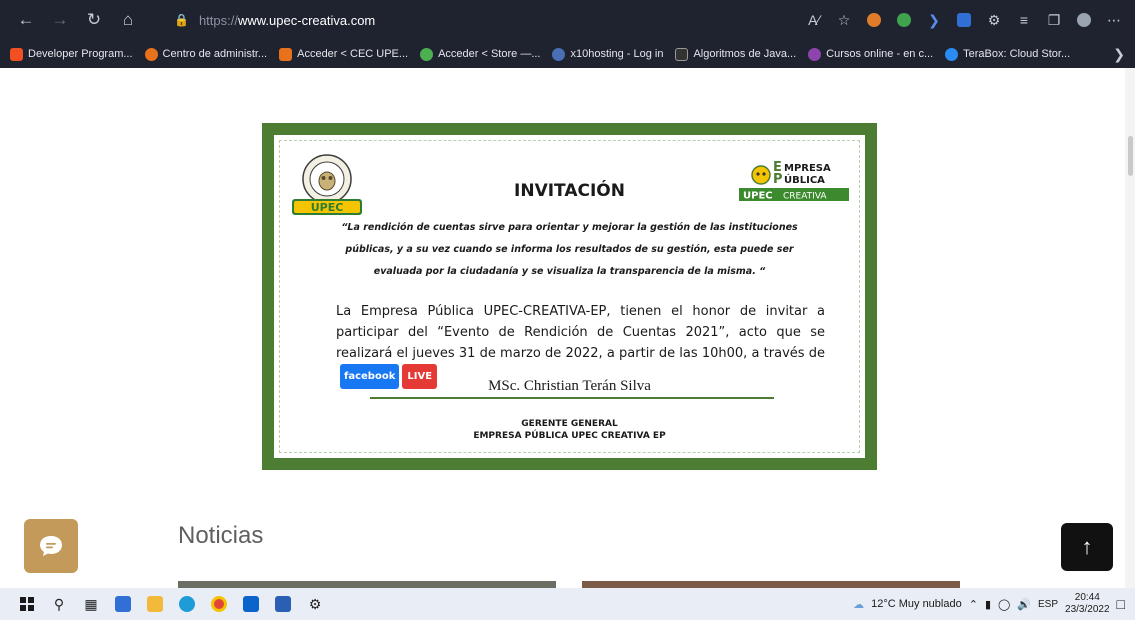  I want to click on extensions-puzzle-icon: ⚙, so click(994, 20).